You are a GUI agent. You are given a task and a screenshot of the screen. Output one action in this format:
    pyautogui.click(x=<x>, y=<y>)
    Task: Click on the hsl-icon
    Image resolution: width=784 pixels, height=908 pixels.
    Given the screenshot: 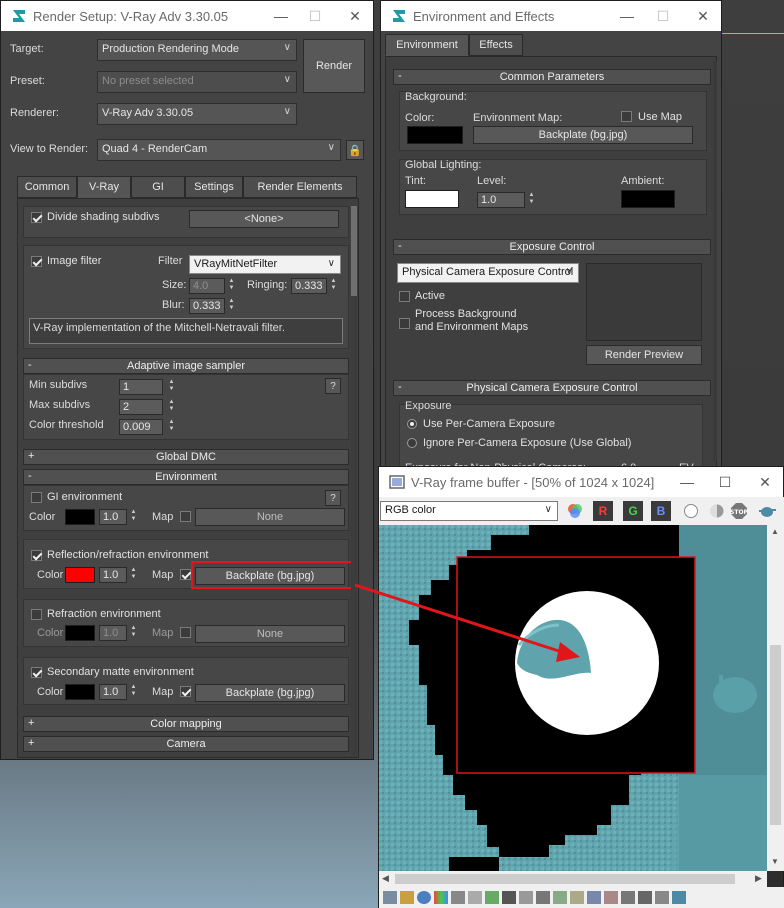 What is the action you would take?
    pyautogui.click(x=492, y=897)
    